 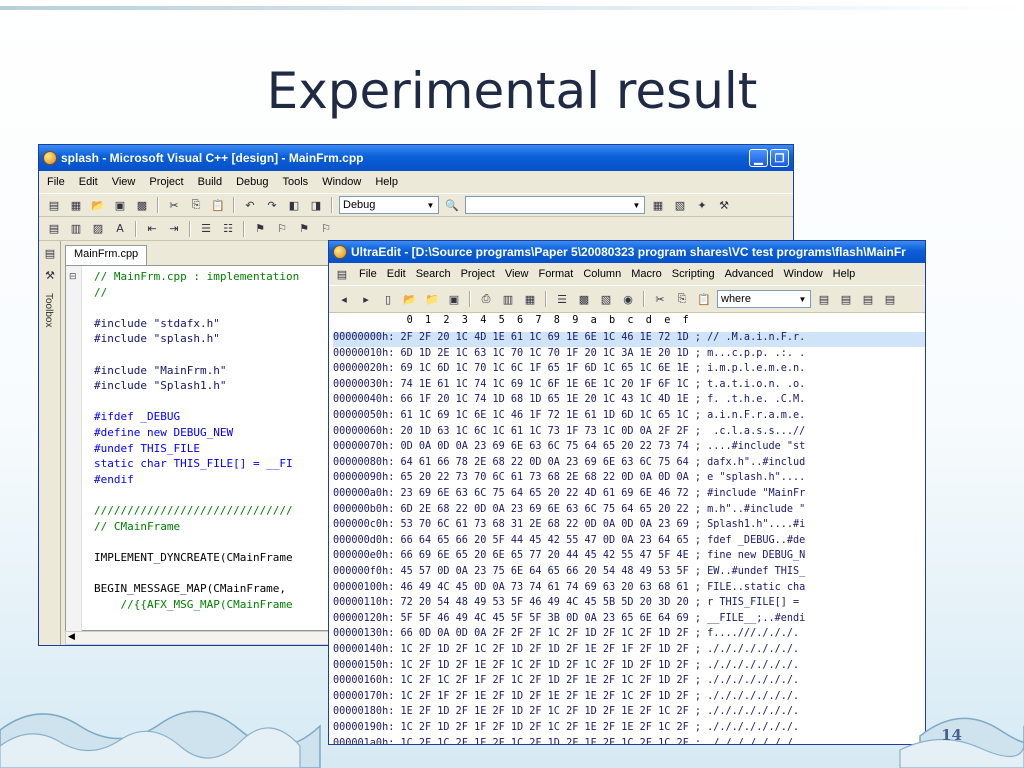 I want to click on toolbox-tools-icon: ✦, so click(x=702, y=205).